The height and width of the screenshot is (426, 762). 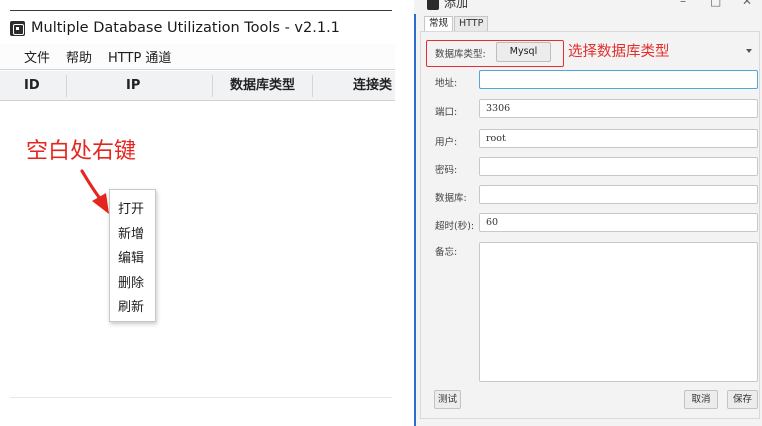 What do you see at coordinates (471, 23) in the screenshot?
I see `tab-http: HTTP` at bounding box center [471, 23].